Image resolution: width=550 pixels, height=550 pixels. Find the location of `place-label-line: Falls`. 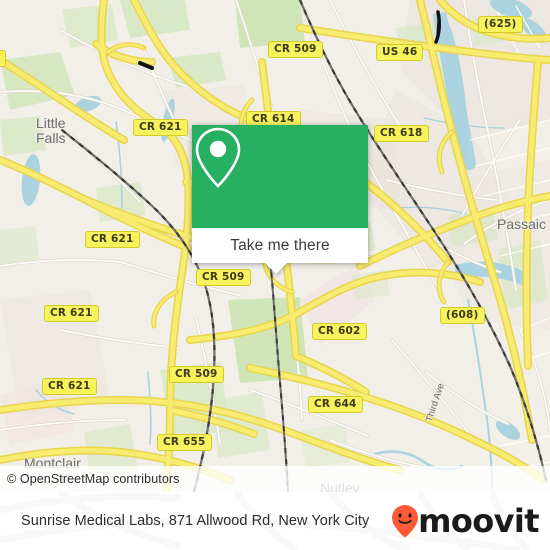

place-label-line: Falls is located at coordinates (51, 138).